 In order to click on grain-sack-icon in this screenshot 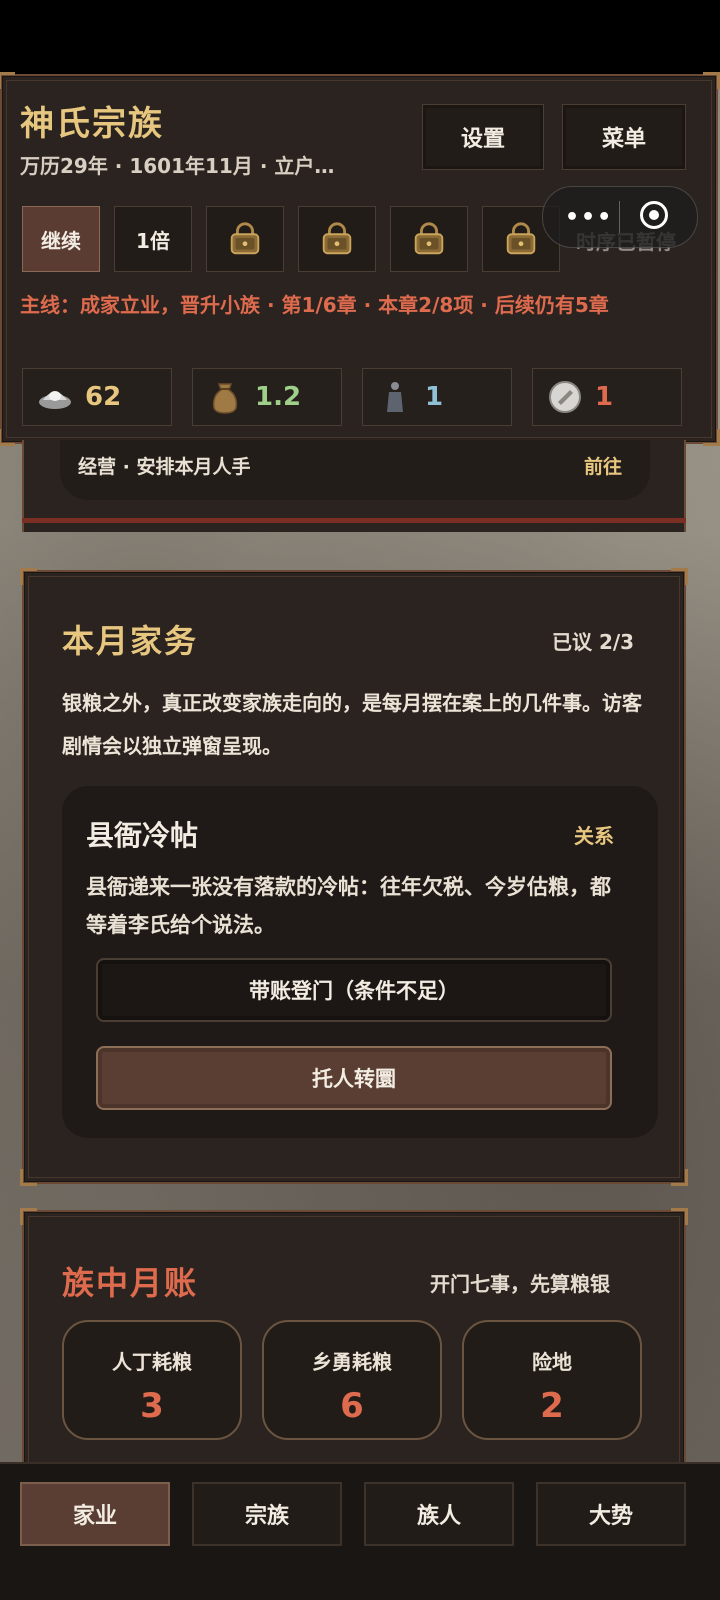, I will do `click(225, 397)`.